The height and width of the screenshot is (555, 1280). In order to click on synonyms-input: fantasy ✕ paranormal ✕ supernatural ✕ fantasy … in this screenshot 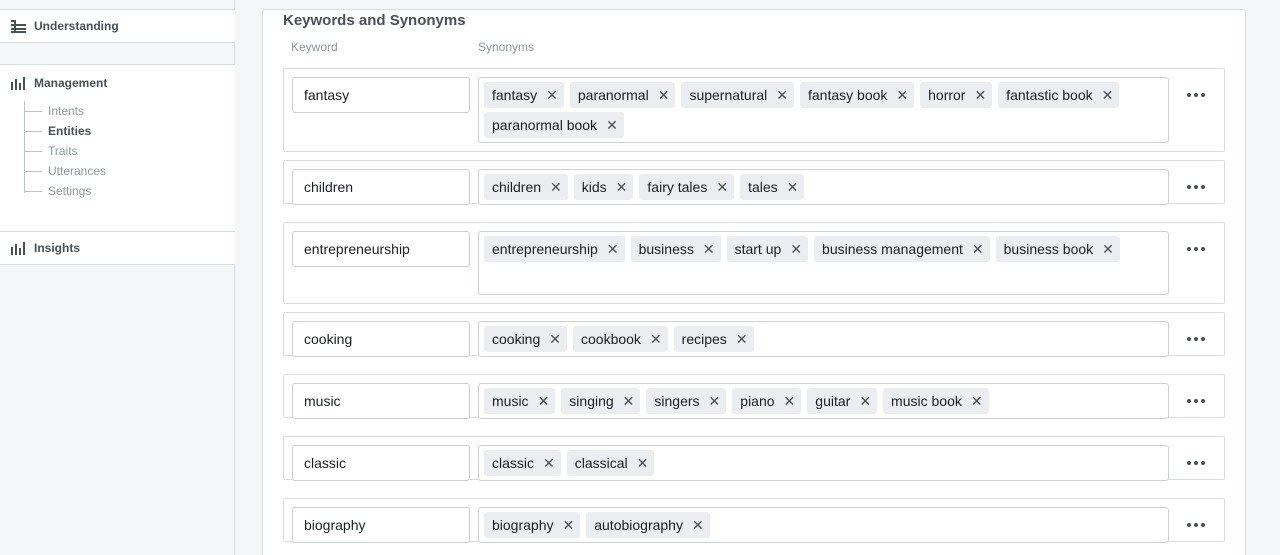, I will do `click(823, 110)`.